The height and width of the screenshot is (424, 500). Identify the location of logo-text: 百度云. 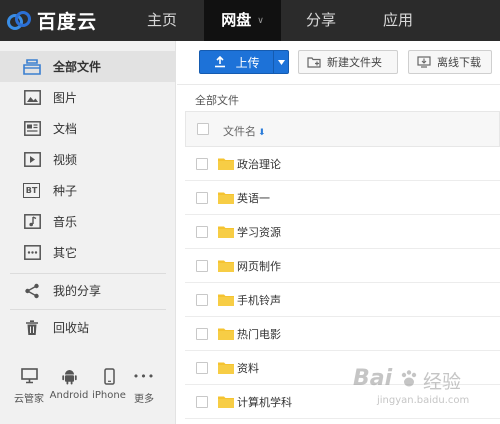
(67, 21).